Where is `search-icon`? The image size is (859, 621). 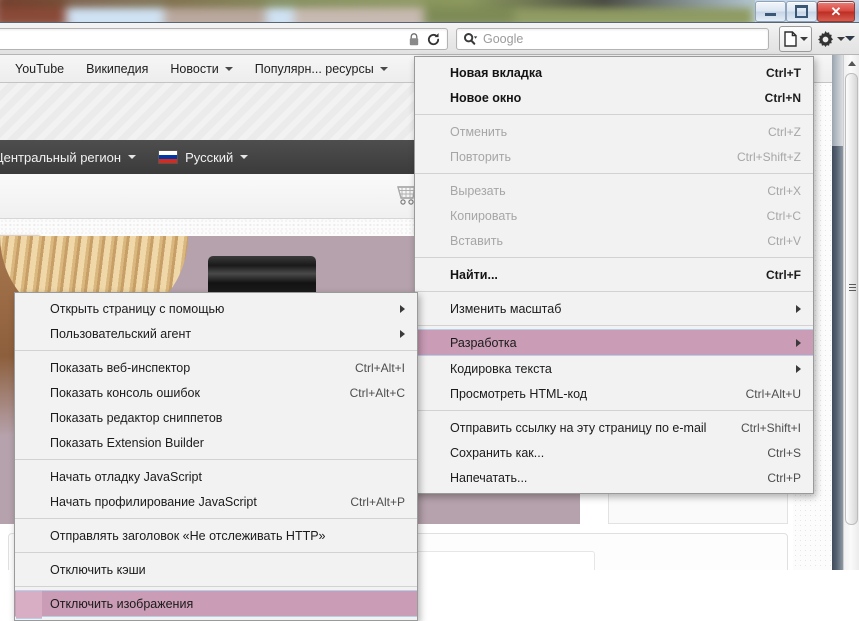 search-icon is located at coordinates (470, 39).